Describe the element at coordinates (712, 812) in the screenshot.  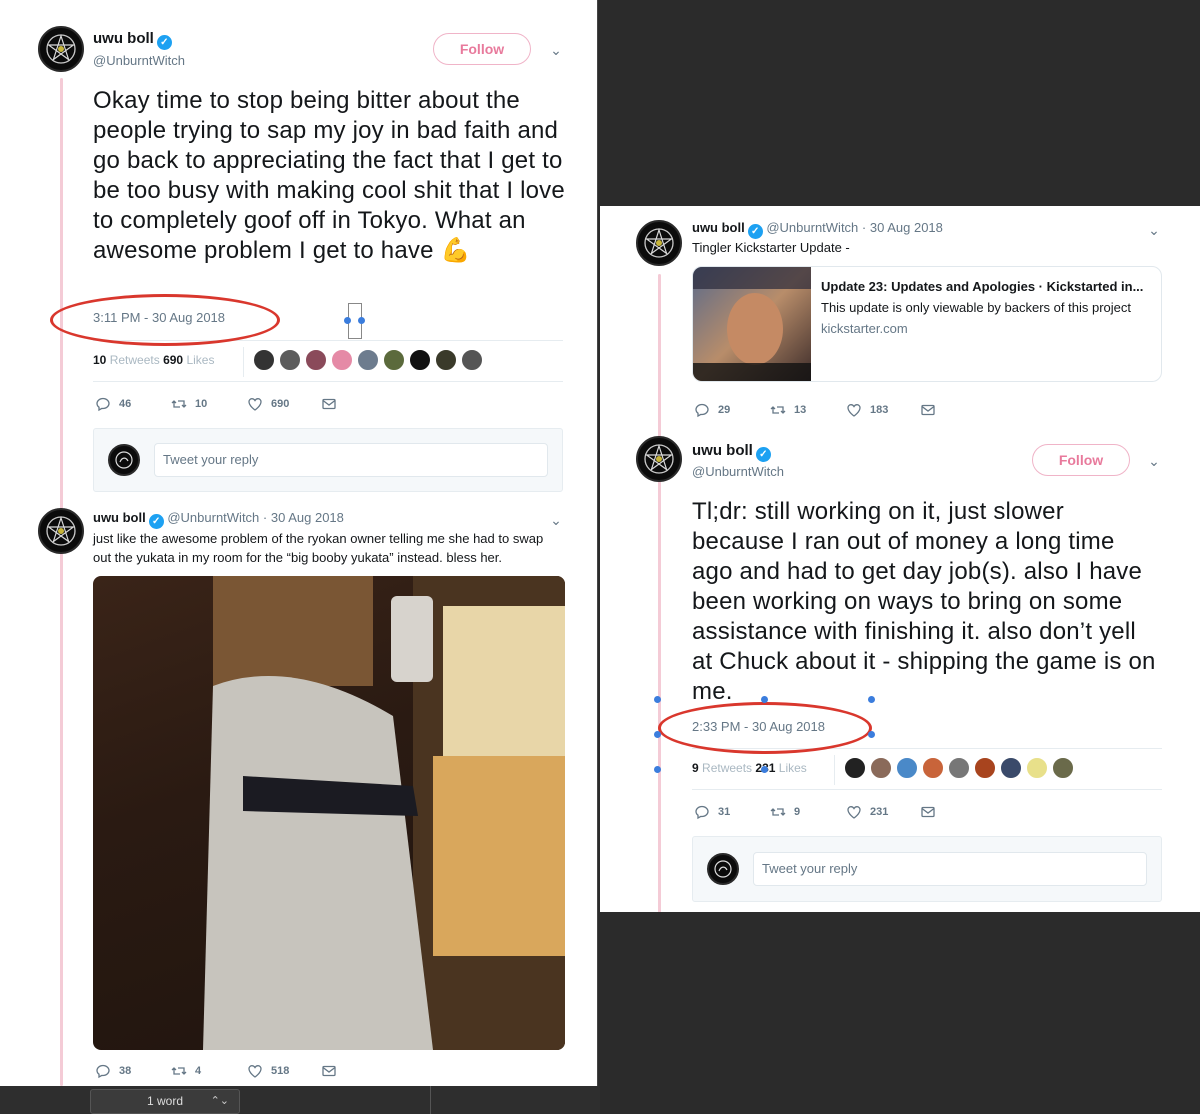
I see `reply-action: 31` at that location.